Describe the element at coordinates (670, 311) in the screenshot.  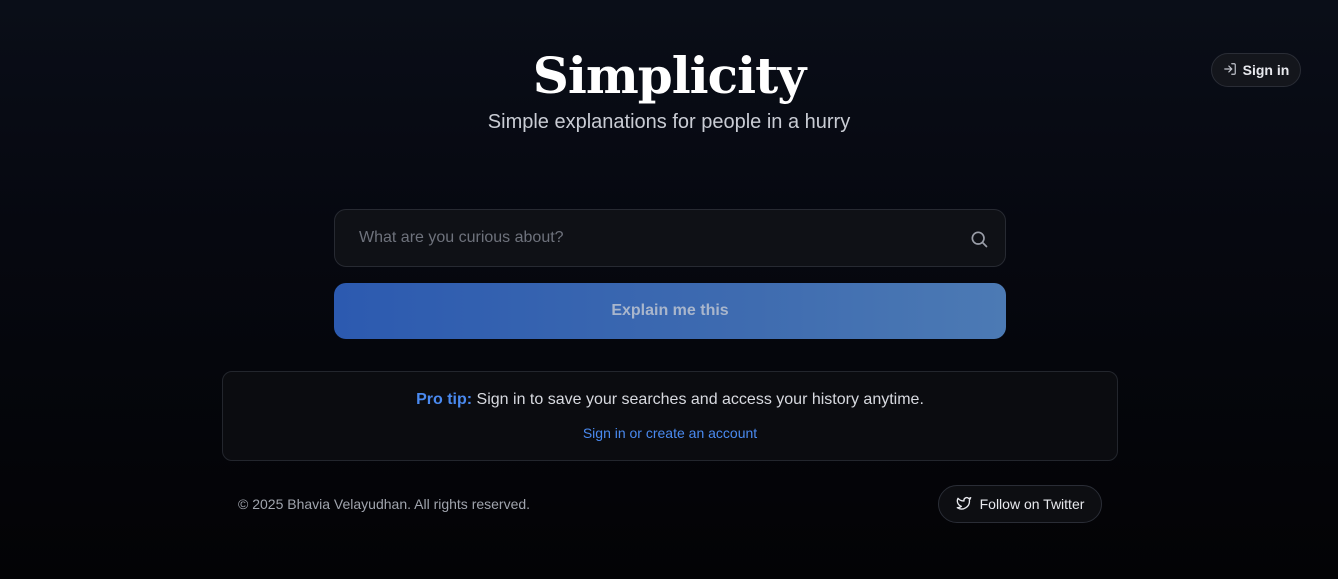
I see `explain-button: Explain me this` at that location.